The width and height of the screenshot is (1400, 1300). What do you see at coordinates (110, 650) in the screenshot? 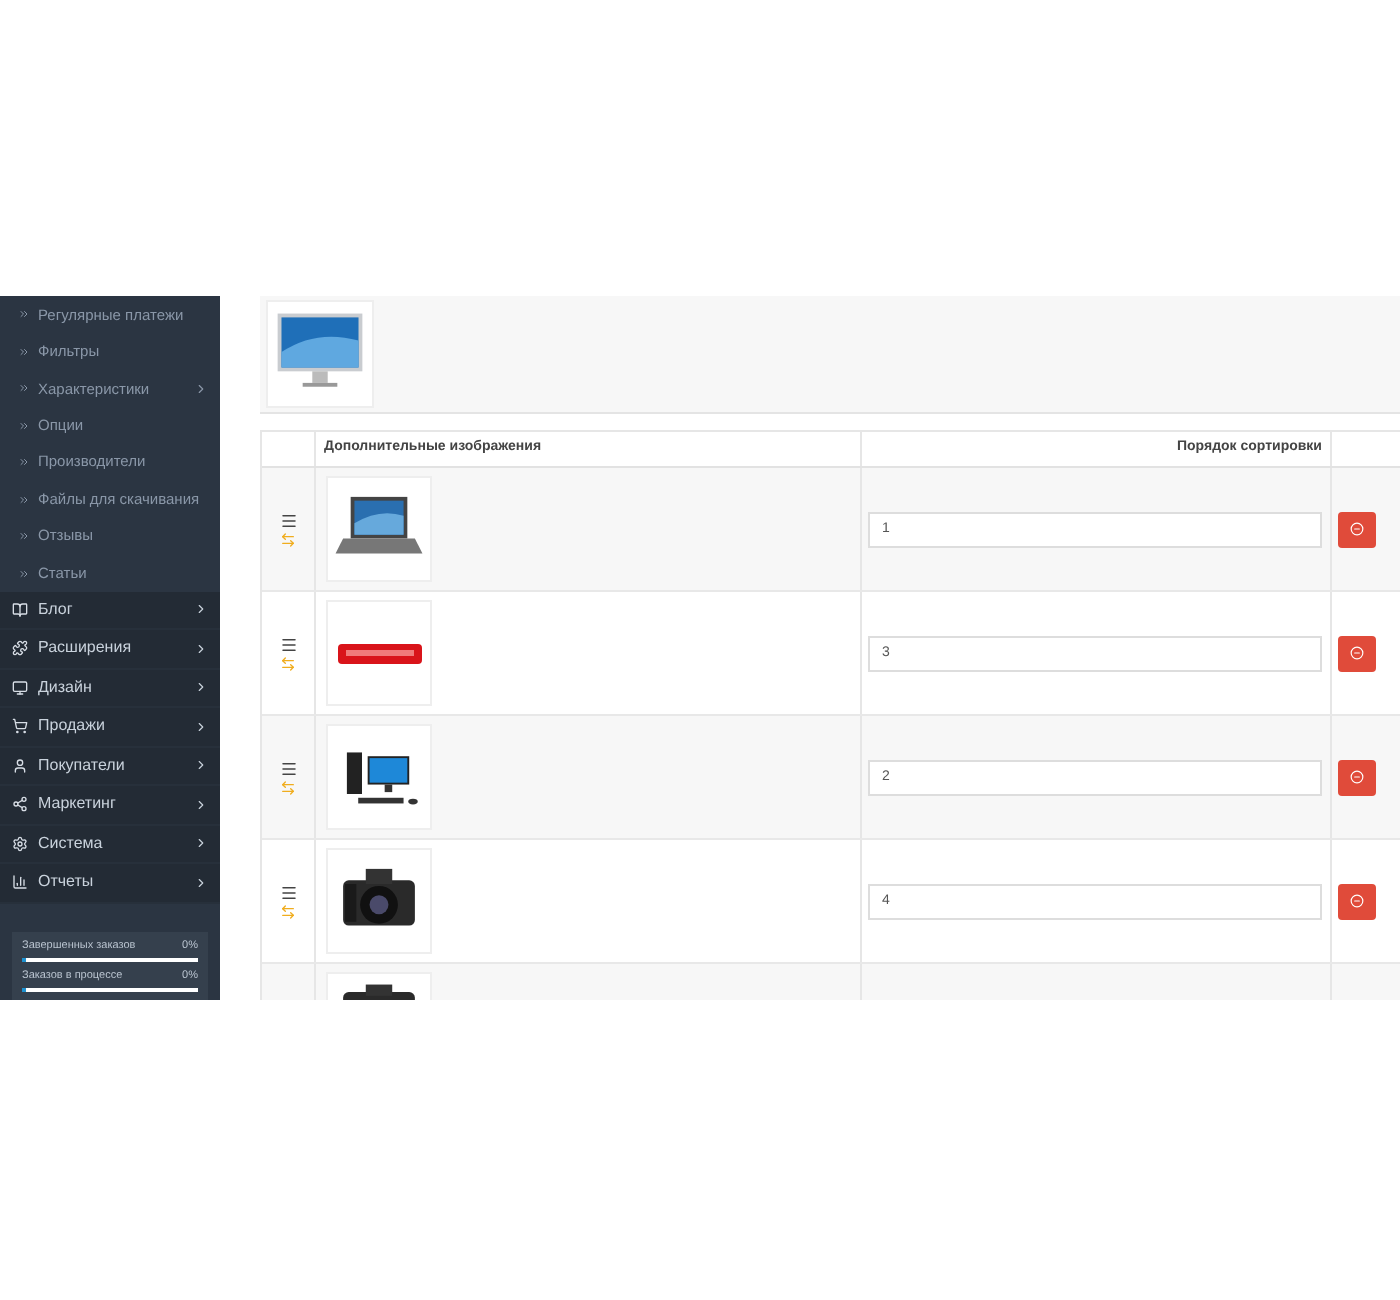
I see `menu-item: Расширения` at bounding box center [110, 650].